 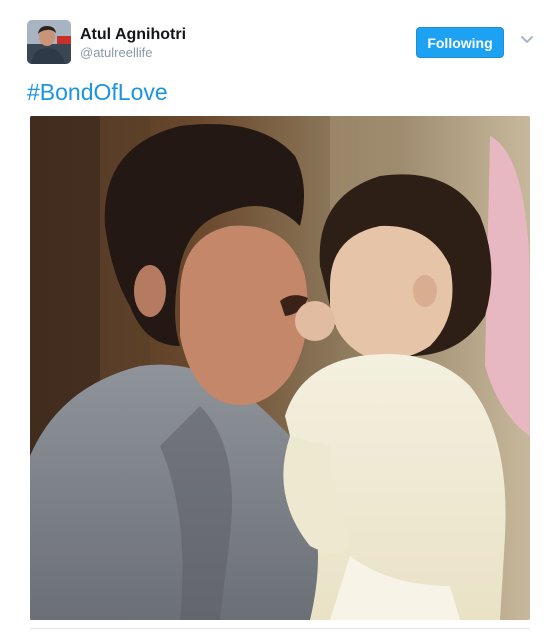 I want to click on hashtag-link: #BondOfLove, so click(x=97, y=92).